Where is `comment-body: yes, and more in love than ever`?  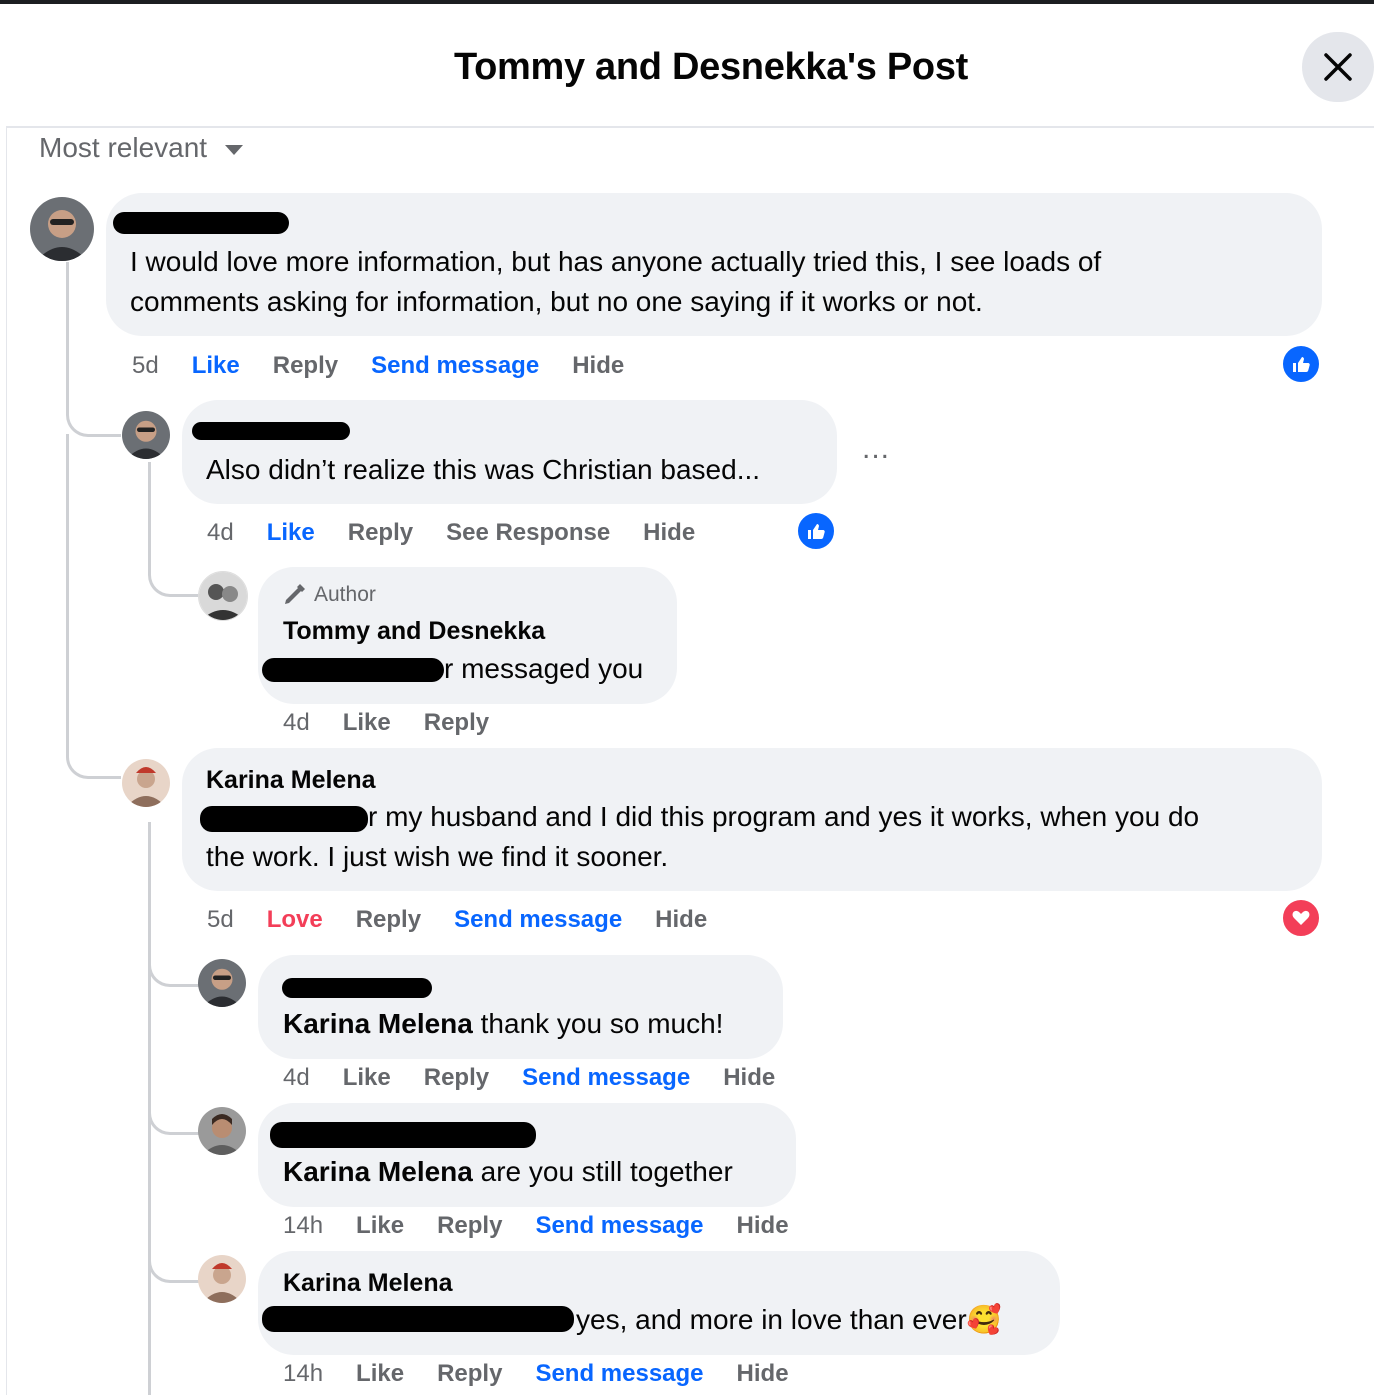
comment-body: yes, and more in love than ever is located at coordinates (771, 1319).